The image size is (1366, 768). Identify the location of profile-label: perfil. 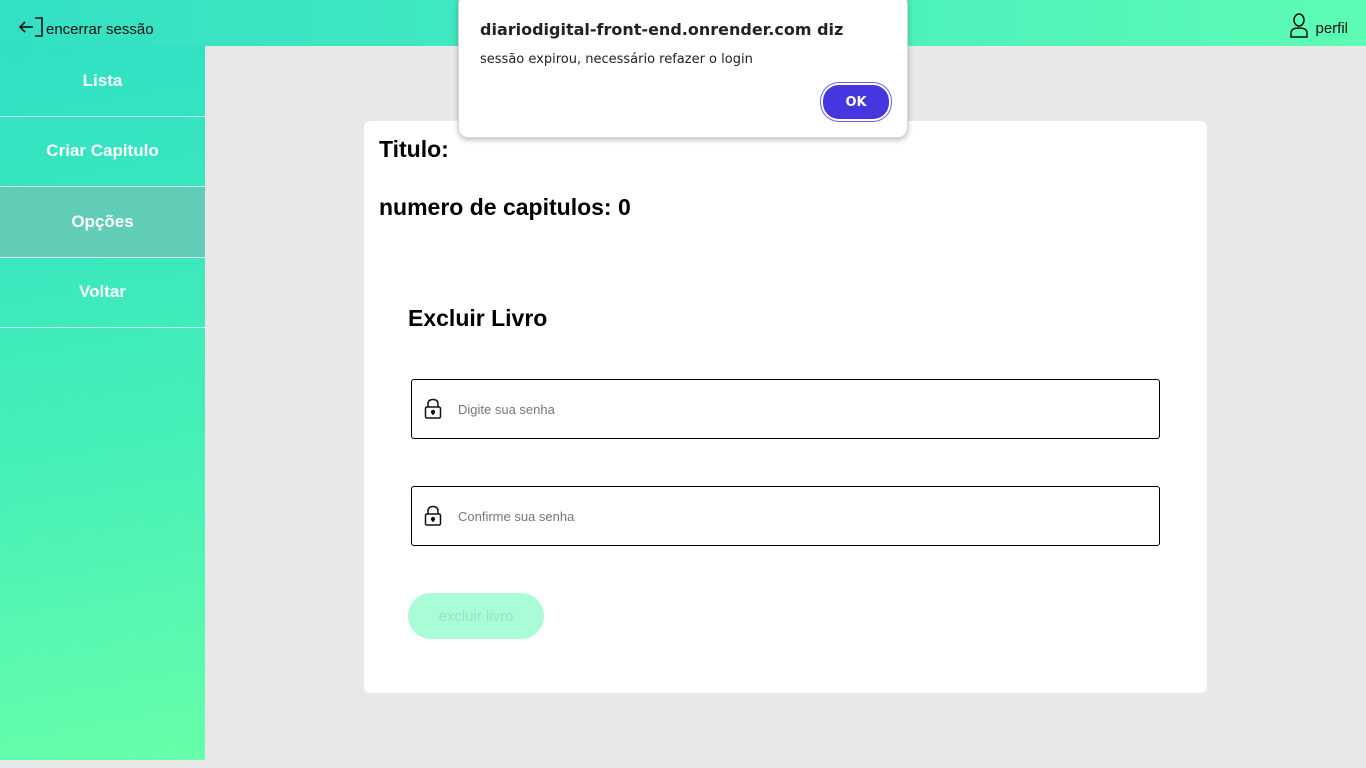
(1331, 28).